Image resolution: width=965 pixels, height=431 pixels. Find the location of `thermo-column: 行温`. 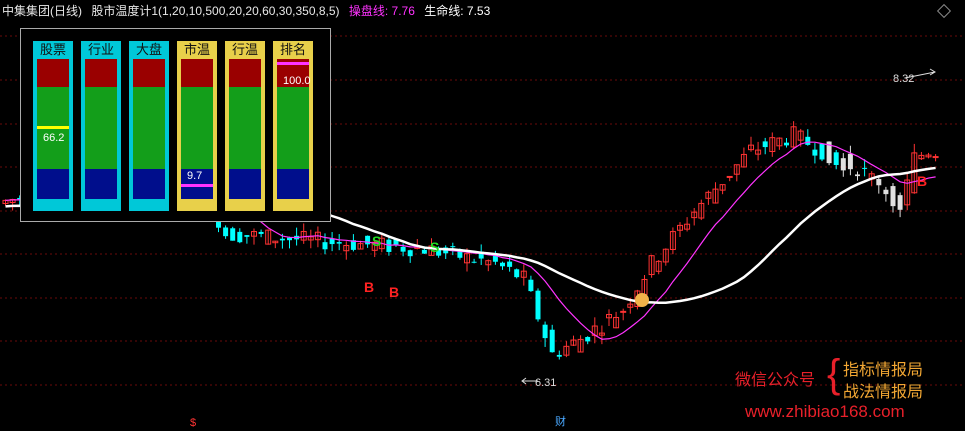

thermo-column: 行温 is located at coordinates (245, 126).